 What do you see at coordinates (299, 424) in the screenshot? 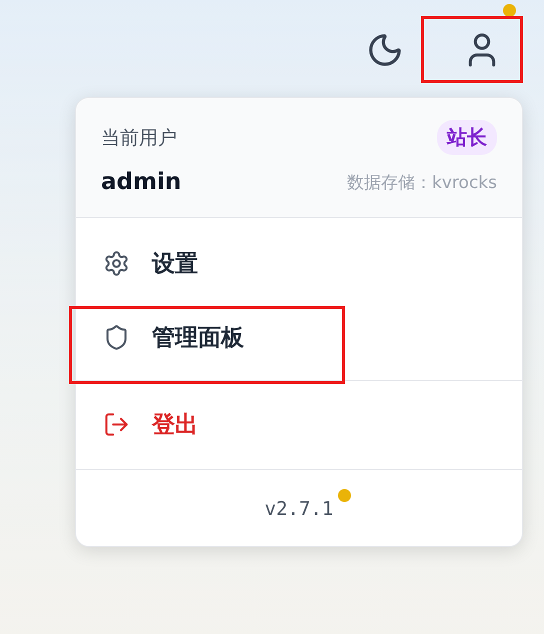
I see `menu-item: 登出` at bounding box center [299, 424].